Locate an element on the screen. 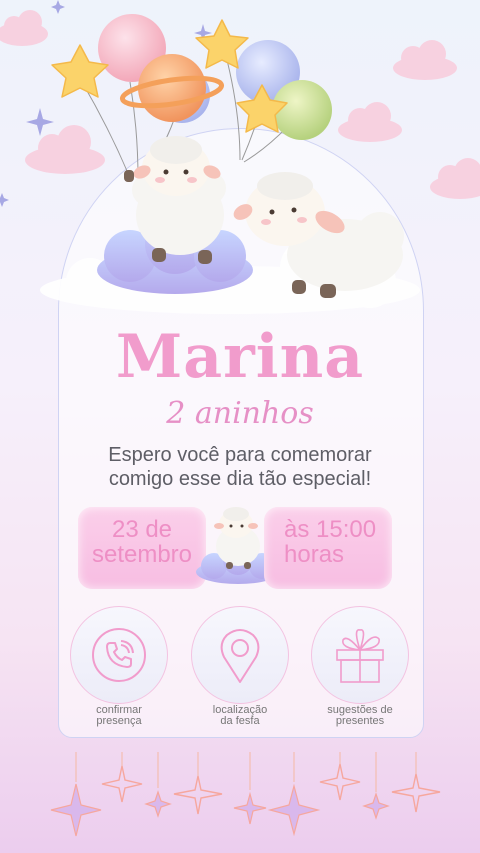 The image size is (480, 853). confirm-attendance-label: confirmar presença is located at coordinates (119, 716).